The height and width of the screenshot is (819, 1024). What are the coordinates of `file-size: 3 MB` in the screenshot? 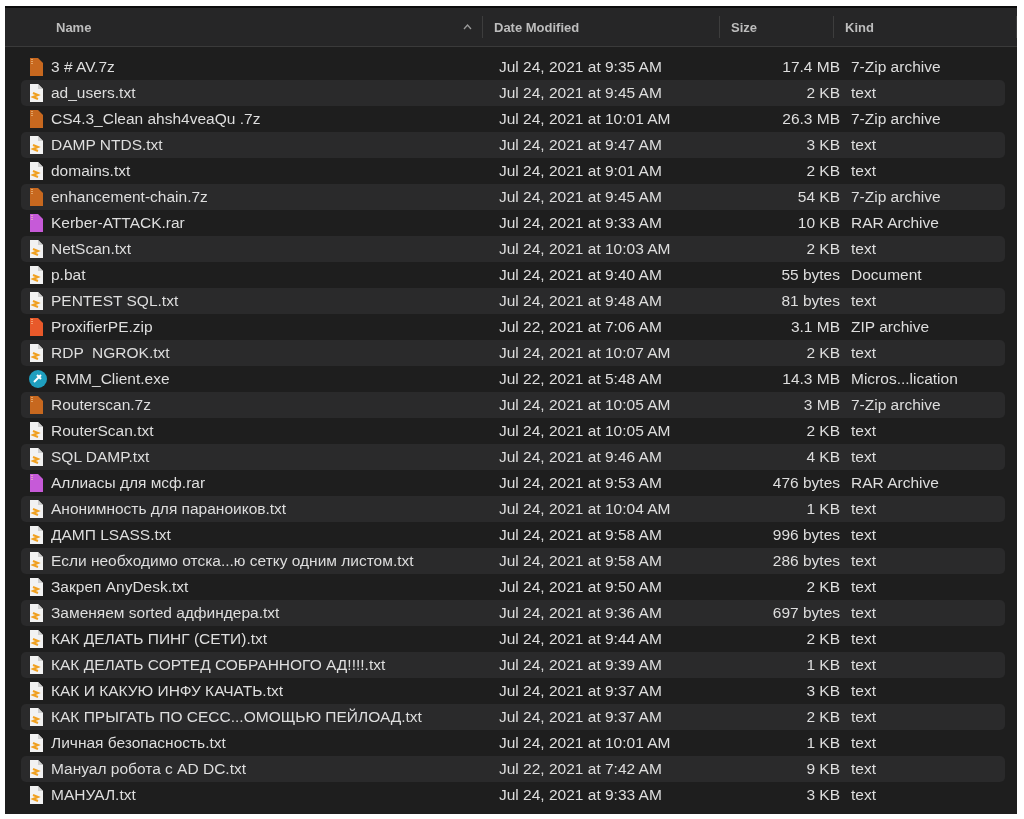 It's located at (821, 405).